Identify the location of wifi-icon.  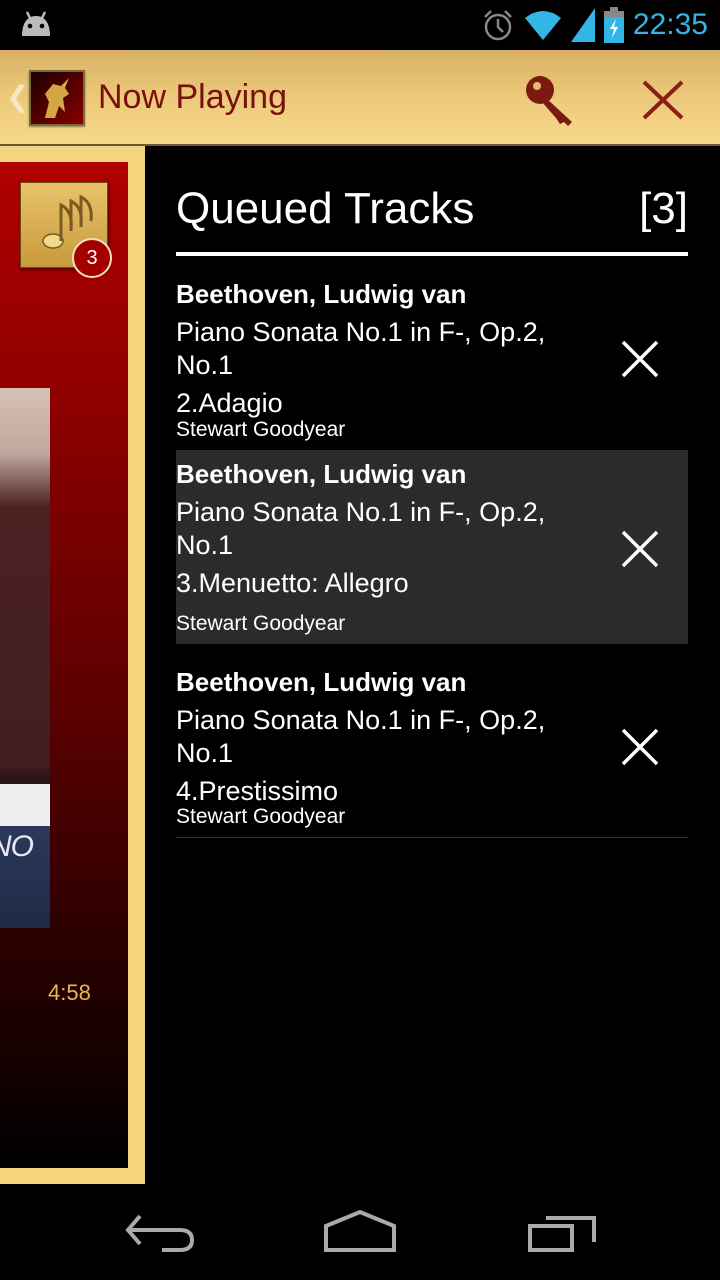
(542, 25).